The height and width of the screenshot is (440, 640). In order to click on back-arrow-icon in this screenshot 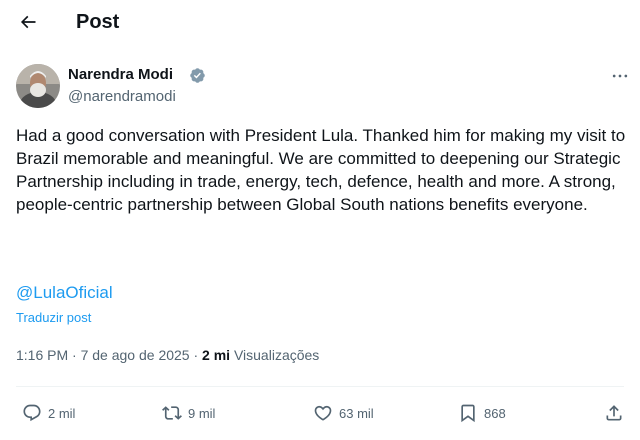, I will do `click(28, 22)`.